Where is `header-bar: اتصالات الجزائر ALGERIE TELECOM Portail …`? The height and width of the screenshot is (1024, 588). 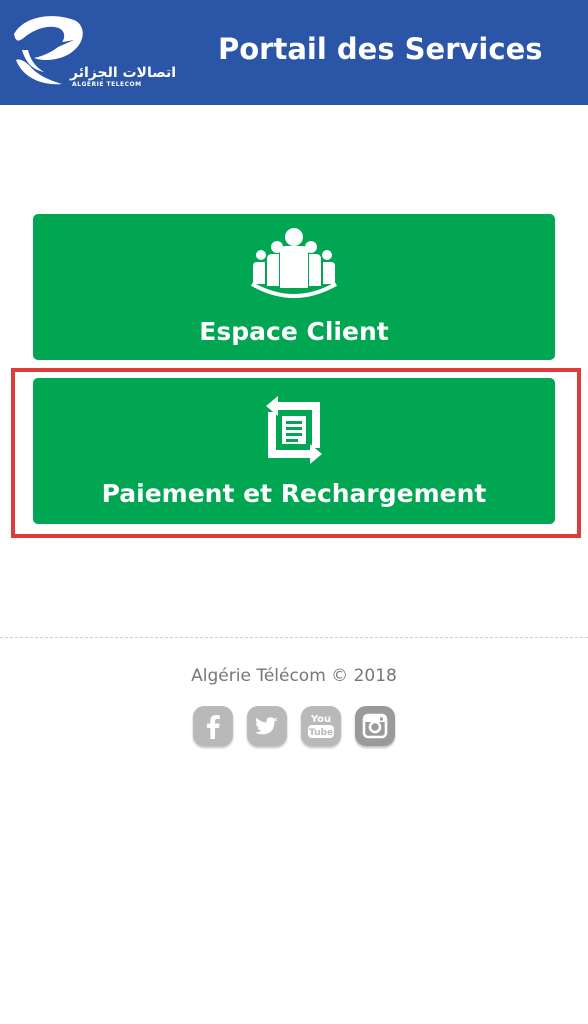
header-bar: اتصالات الجزائر ALGERIE TELECOM Portail … is located at coordinates (294, 52).